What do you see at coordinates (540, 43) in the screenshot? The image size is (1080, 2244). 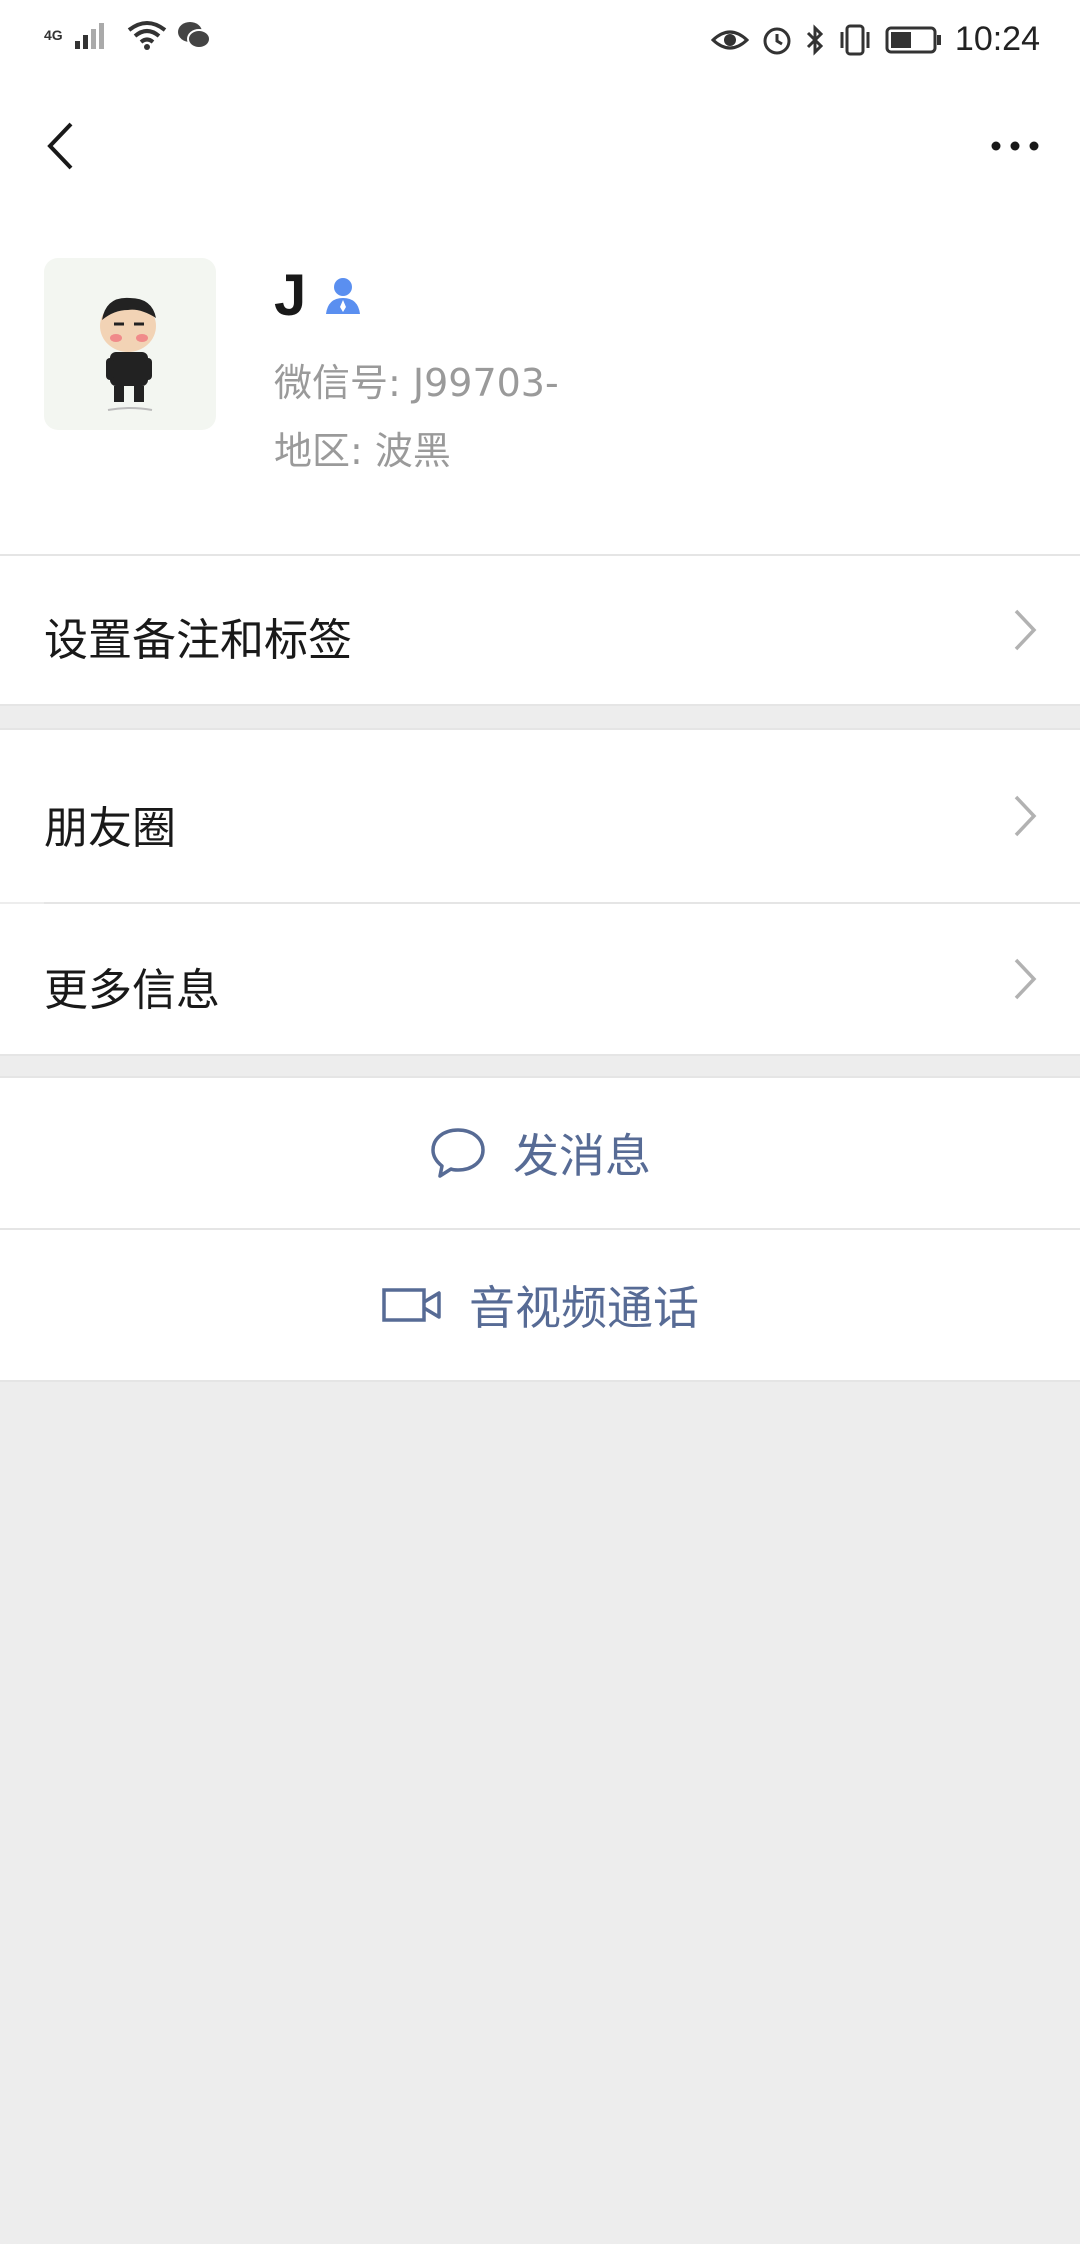 I see `status-bar: 4G 10:24` at bounding box center [540, 43].